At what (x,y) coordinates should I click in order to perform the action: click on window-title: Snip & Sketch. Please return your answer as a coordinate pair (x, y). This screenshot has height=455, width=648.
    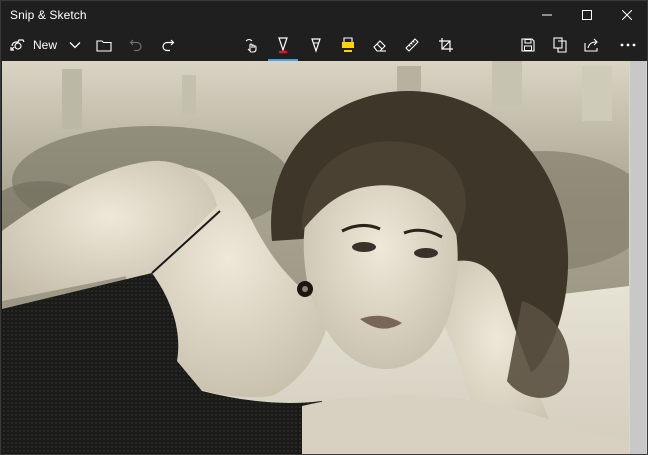
    Looking at the image, I should click on (48, 15).